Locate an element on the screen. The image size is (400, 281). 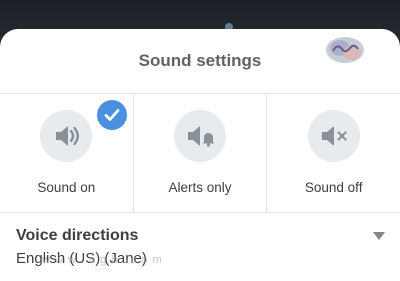
speaker-mute-icon is located at coordinates (334, 136).